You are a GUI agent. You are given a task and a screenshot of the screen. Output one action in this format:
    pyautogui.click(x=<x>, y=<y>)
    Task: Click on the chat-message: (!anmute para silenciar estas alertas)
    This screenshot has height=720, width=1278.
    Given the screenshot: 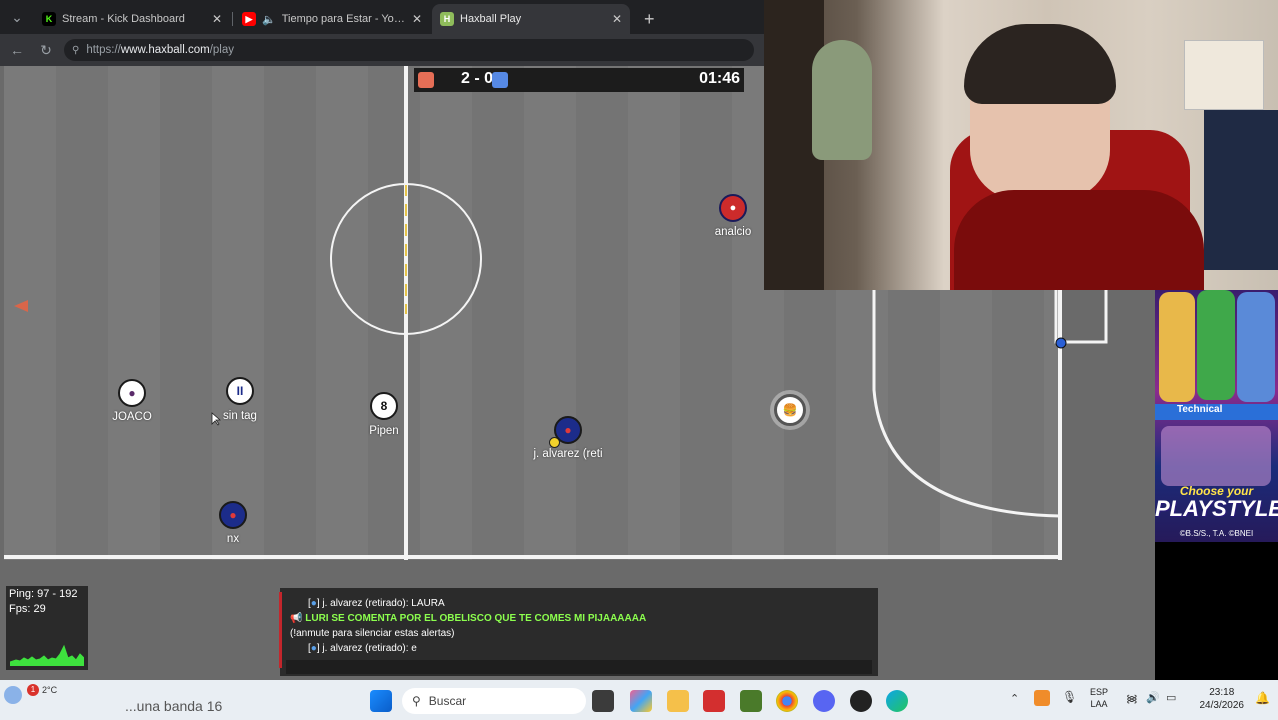 What is the action you would take?
    pyautogui.click(x=372, y=633)
    